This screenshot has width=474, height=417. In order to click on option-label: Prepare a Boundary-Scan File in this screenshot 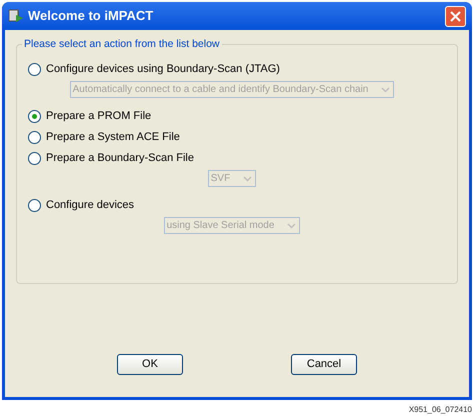, I will do `click(120, 158)`.